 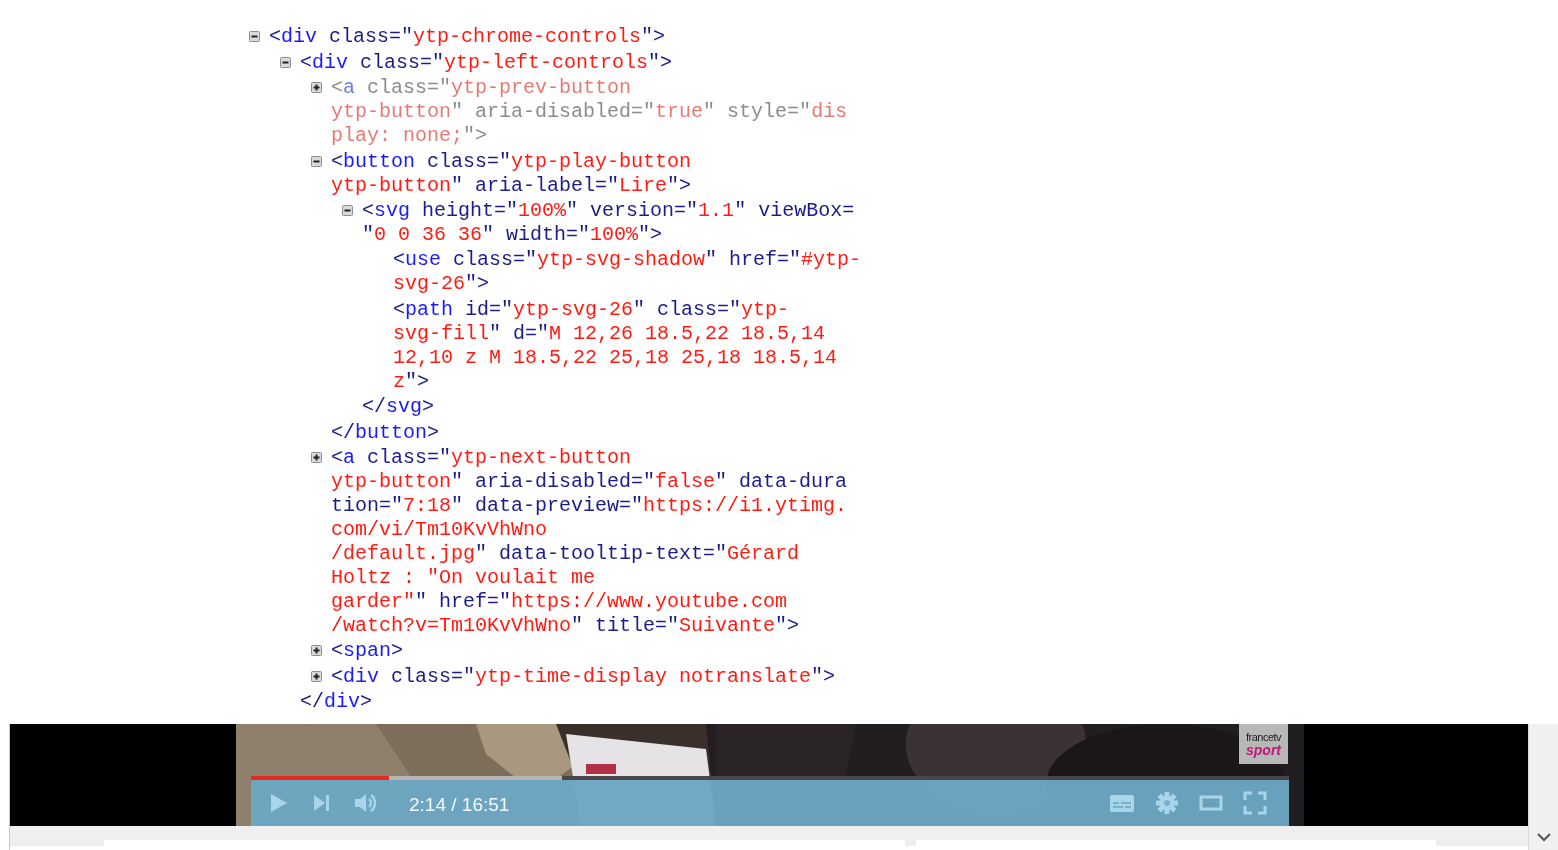 What do you see at coordinates (467, 37) in the screenshot?
I see `code-line: <div class="ytp-chrome-controls">` at bounding box center [467, 37].